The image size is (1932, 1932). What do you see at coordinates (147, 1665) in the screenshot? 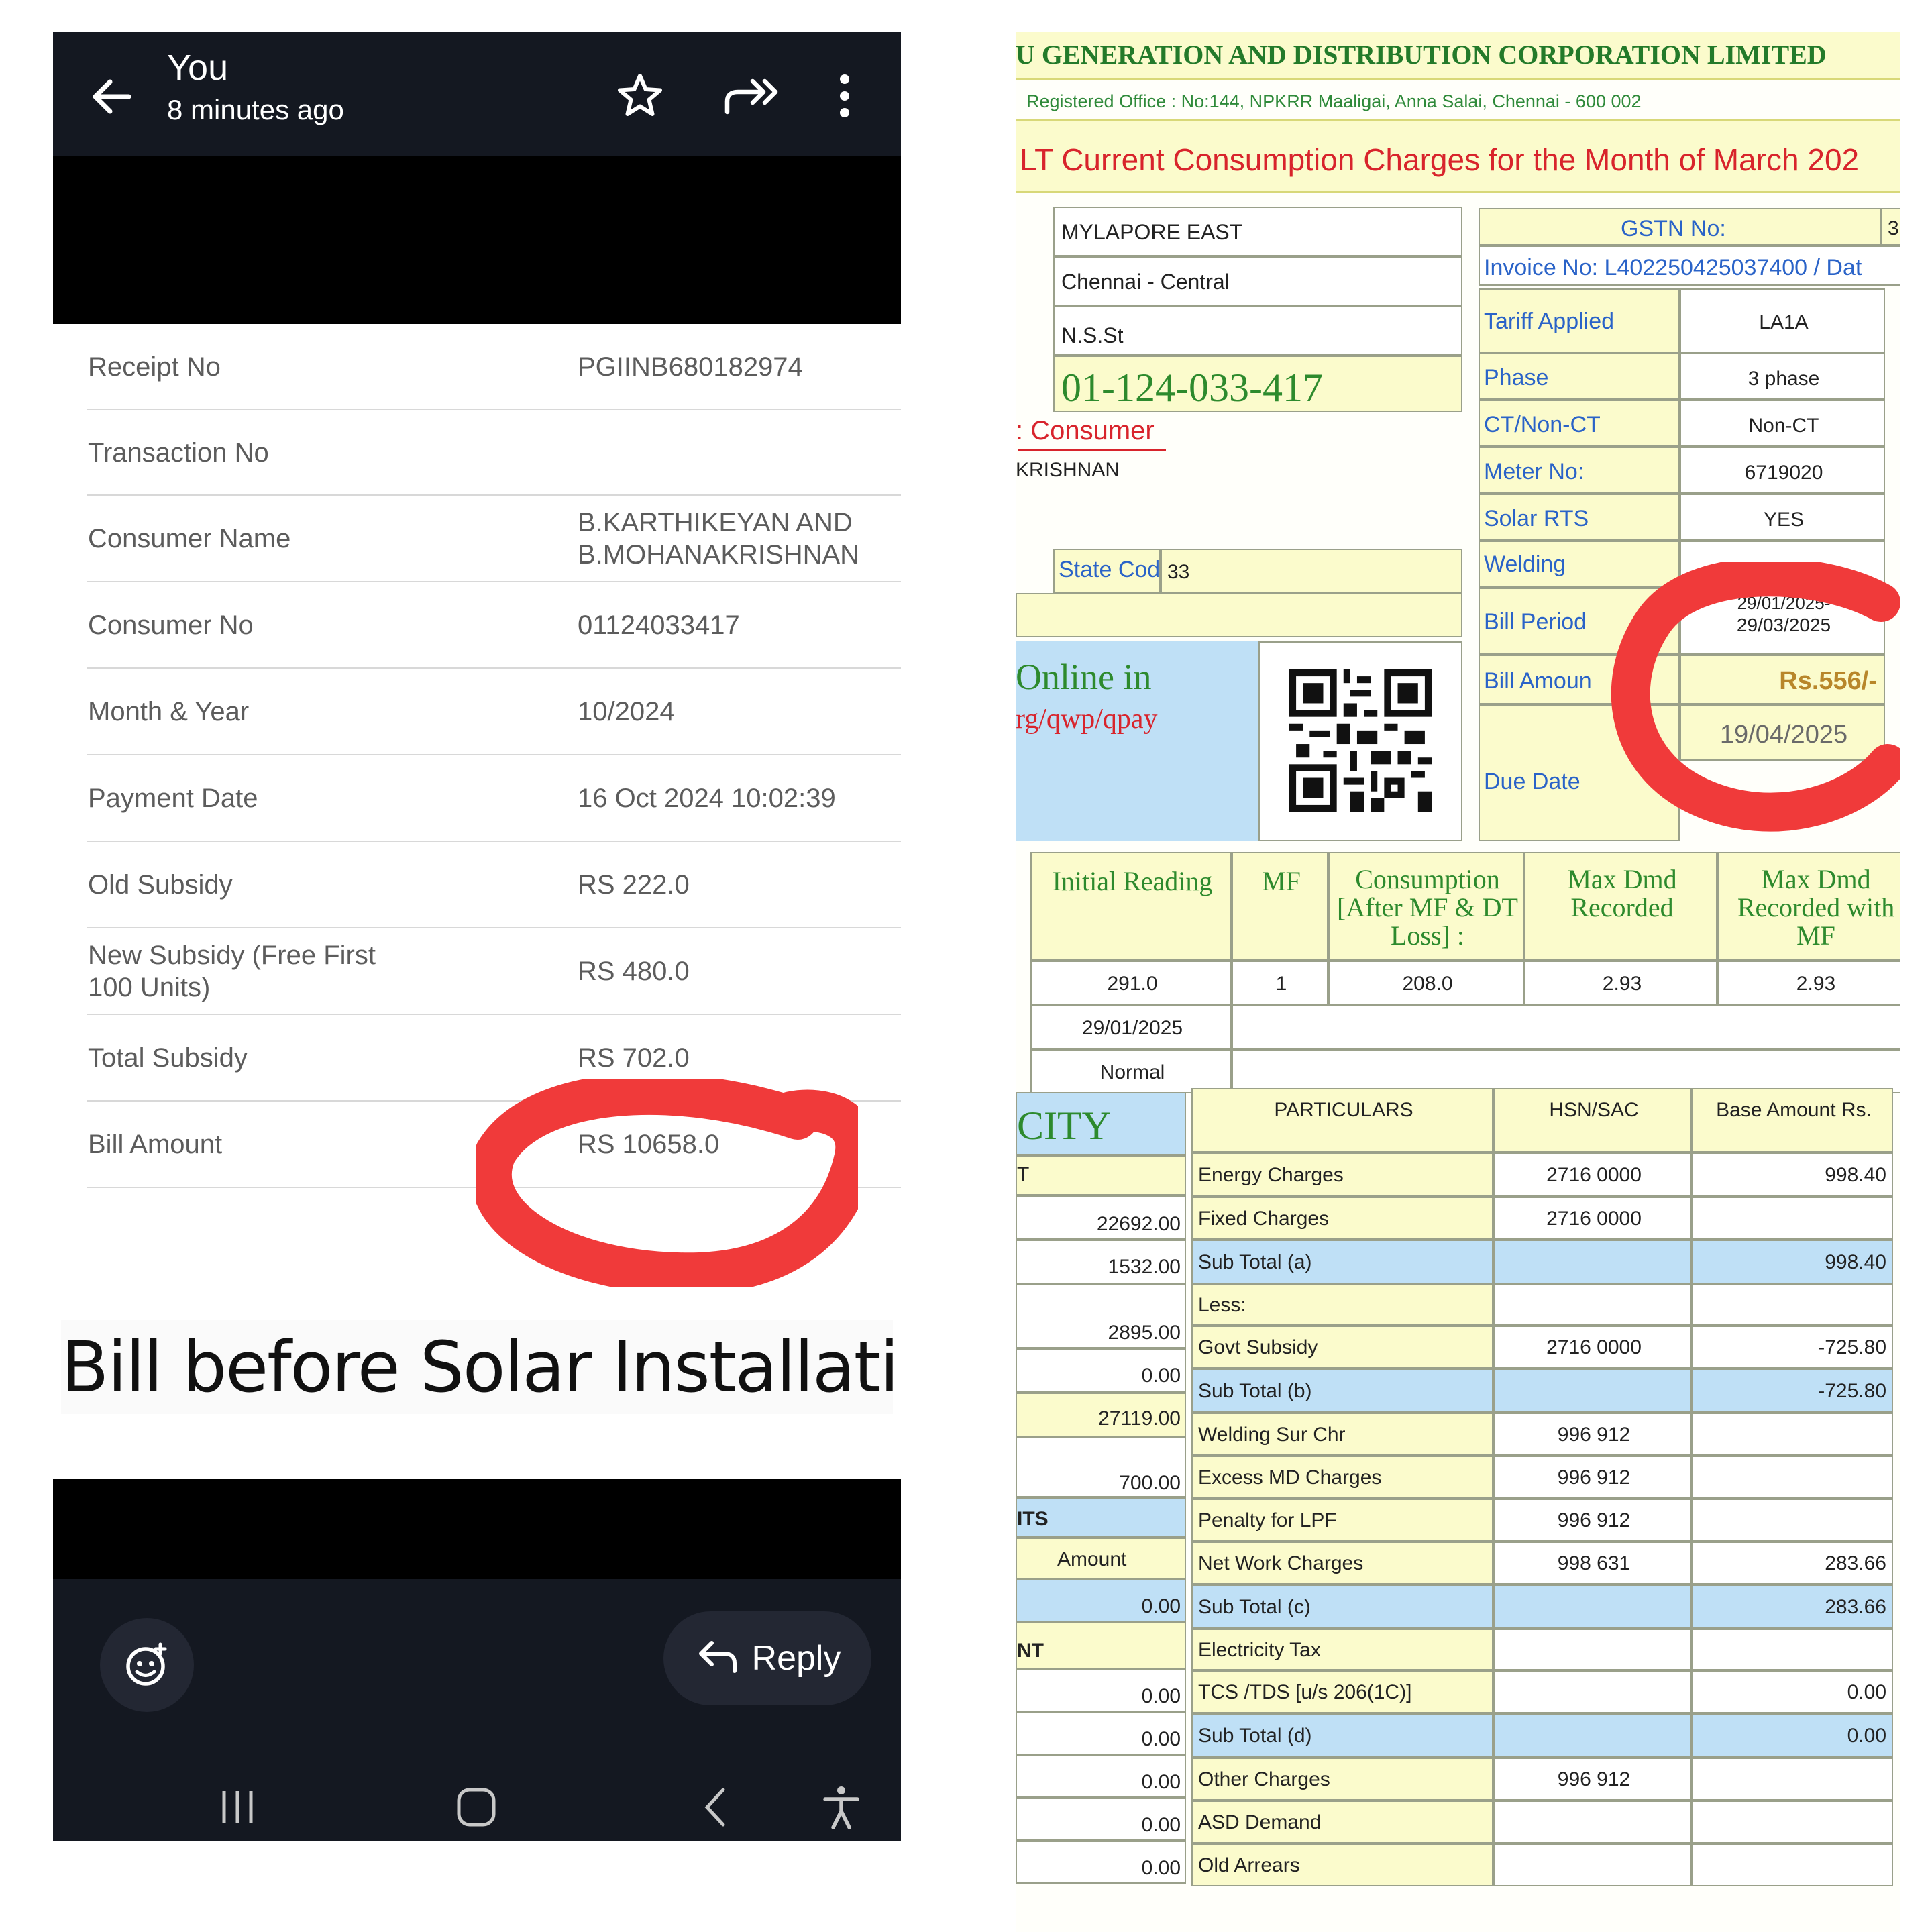
I see `emoji-add-icon` at bounding box center [147, 1665].